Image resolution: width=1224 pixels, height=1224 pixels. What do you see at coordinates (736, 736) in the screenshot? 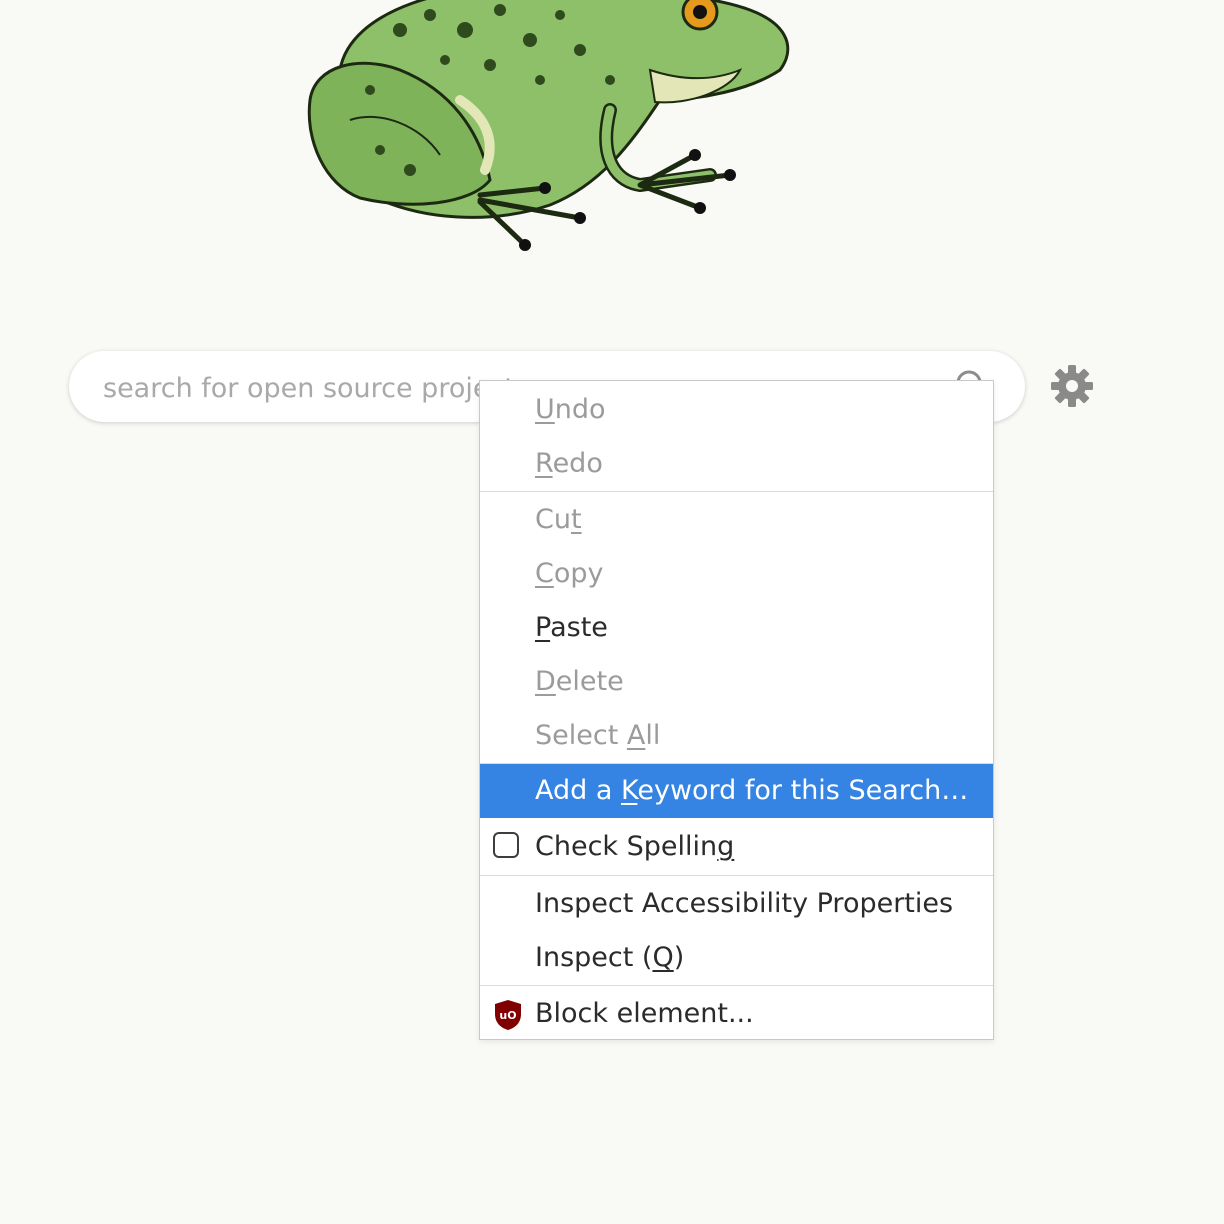
I see `menu-item-select-all: Select All` at bounding box center [736, 736].